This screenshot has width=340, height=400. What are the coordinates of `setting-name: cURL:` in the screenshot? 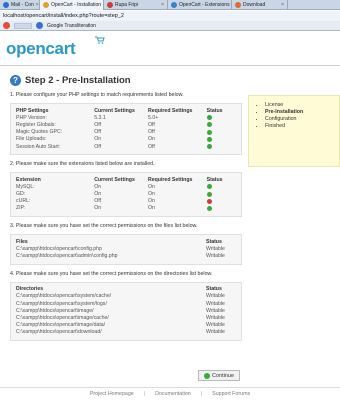 It's located at (23, 201).